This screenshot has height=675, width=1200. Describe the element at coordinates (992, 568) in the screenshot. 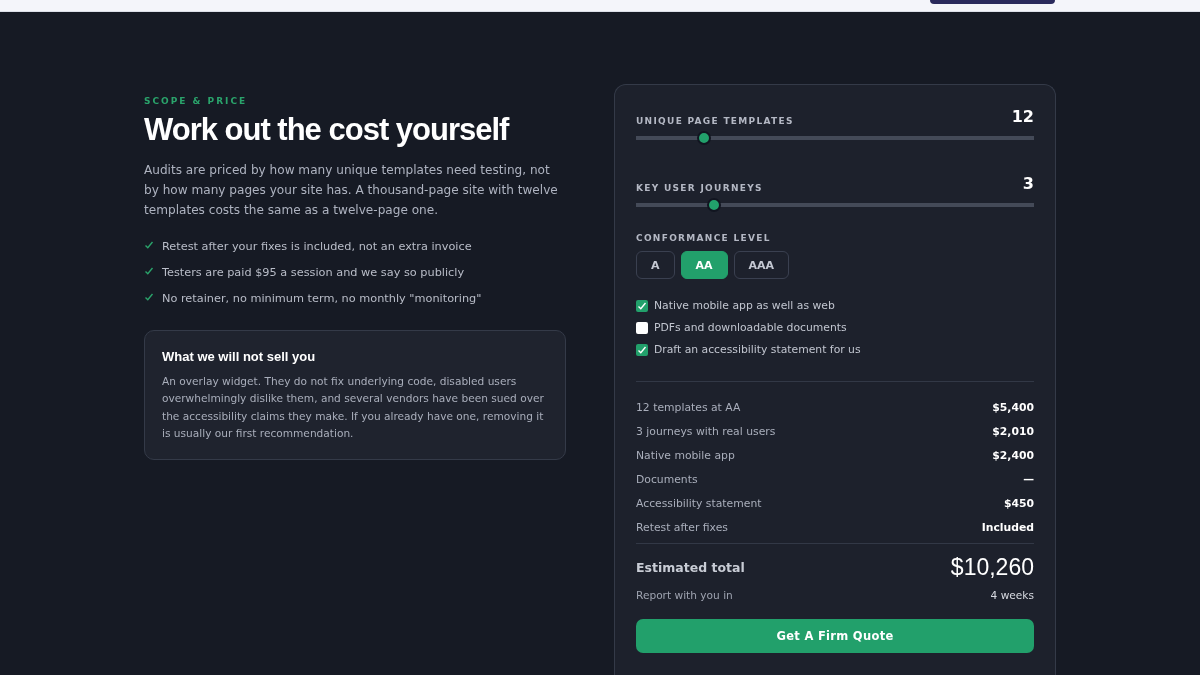

I see `total-amount: $10,260` at that location.